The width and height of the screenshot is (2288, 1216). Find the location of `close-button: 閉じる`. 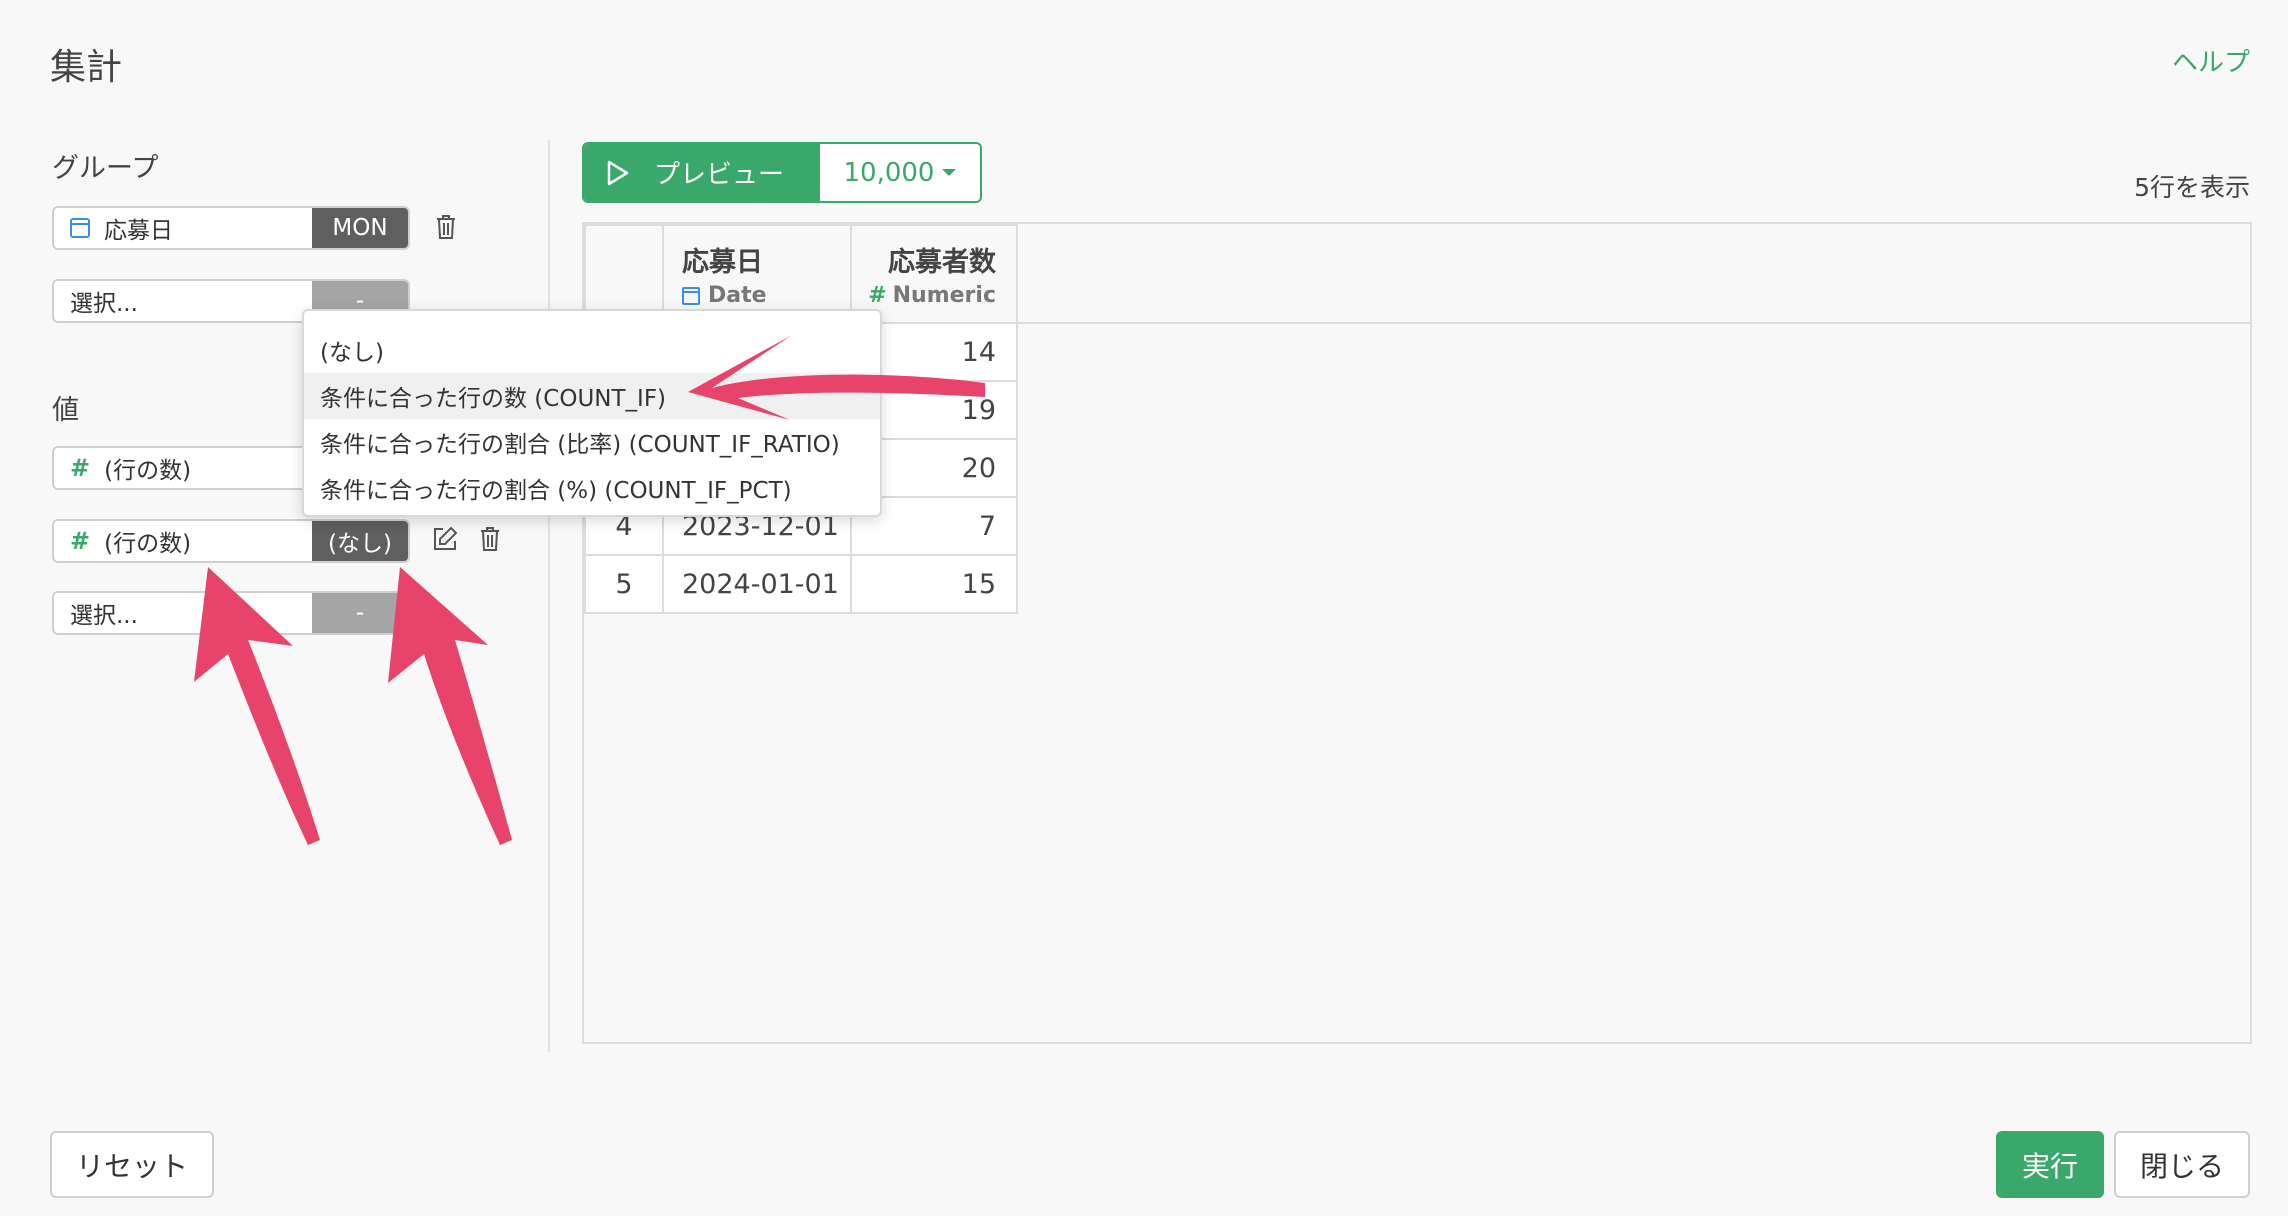

close-button: 閉じる is located at coordinates (2182, 1164).